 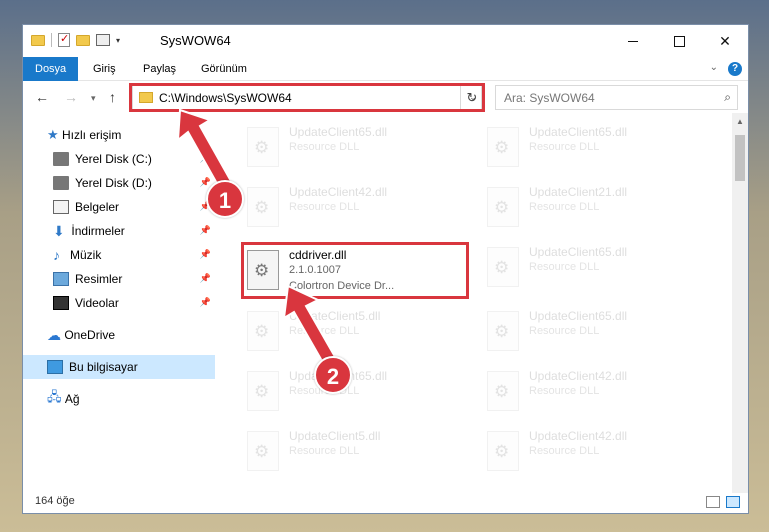 What do you see at coordinates (225, 199) in the screenshot?
I see `step-1-badge: 1` at bounding box center [225, 199].